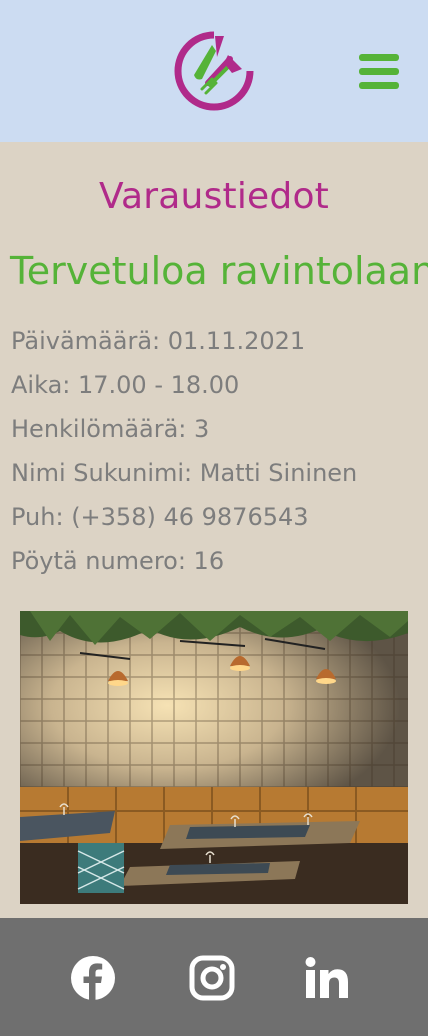 The width and height of the screenshot is (428, 1036). I want to click on reservation-table: Pöytä numero: 16, so click(118, 561).